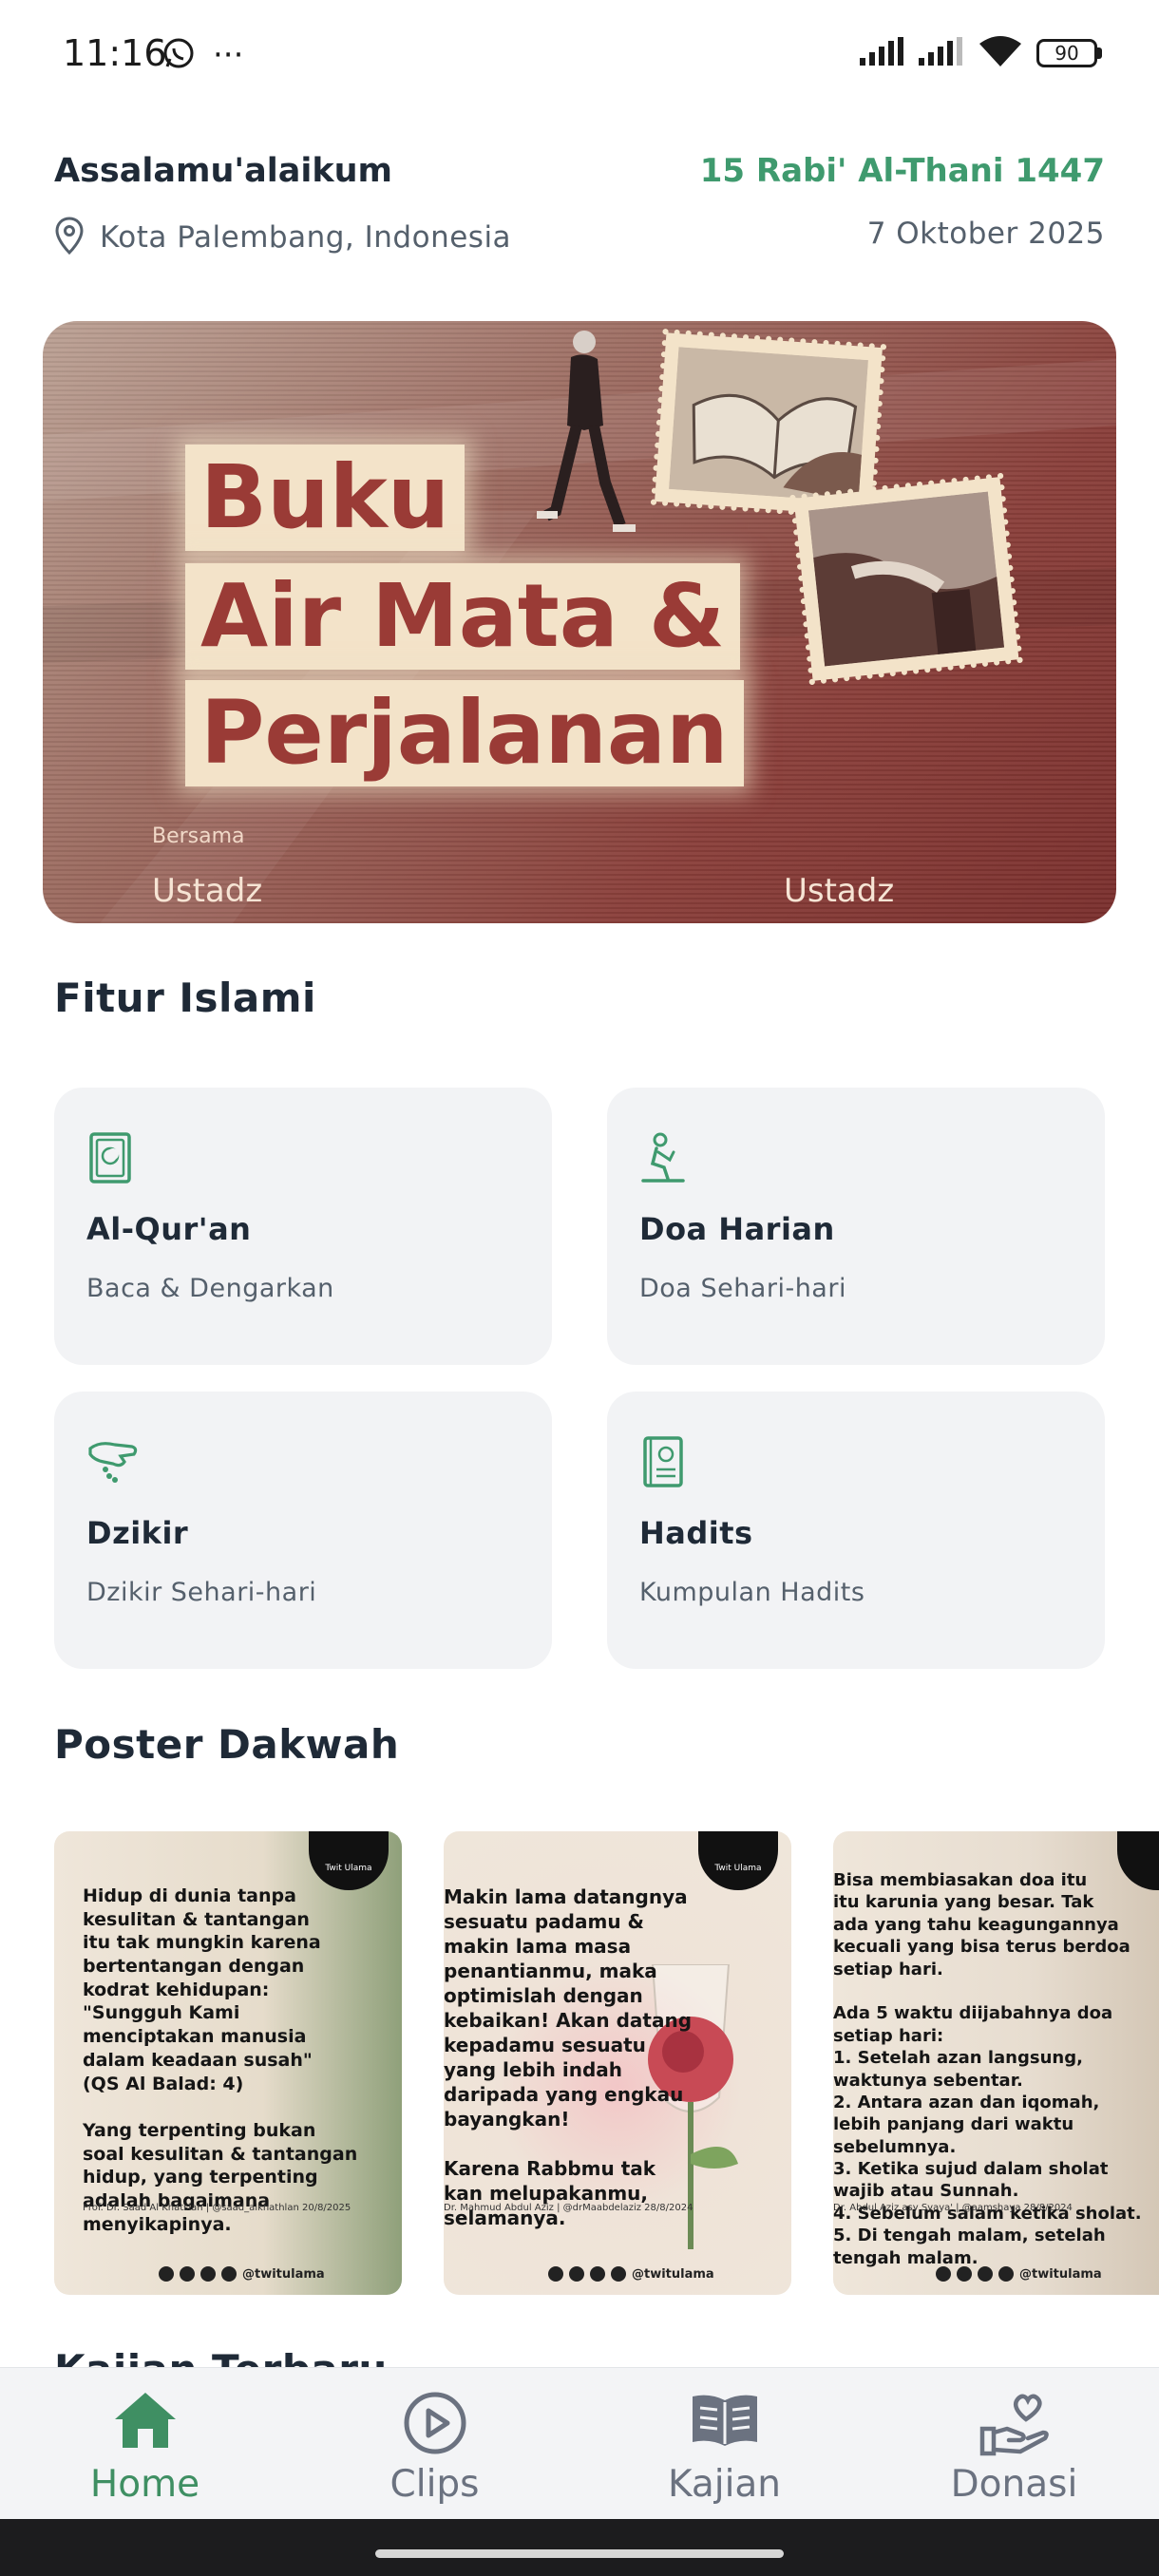 The width and height of the screenshot is (1159, 2576). What do you see at coordinates (179, 55) in the screenshot?
I see `whatsapp-icon` at bounding box center [179, 55].